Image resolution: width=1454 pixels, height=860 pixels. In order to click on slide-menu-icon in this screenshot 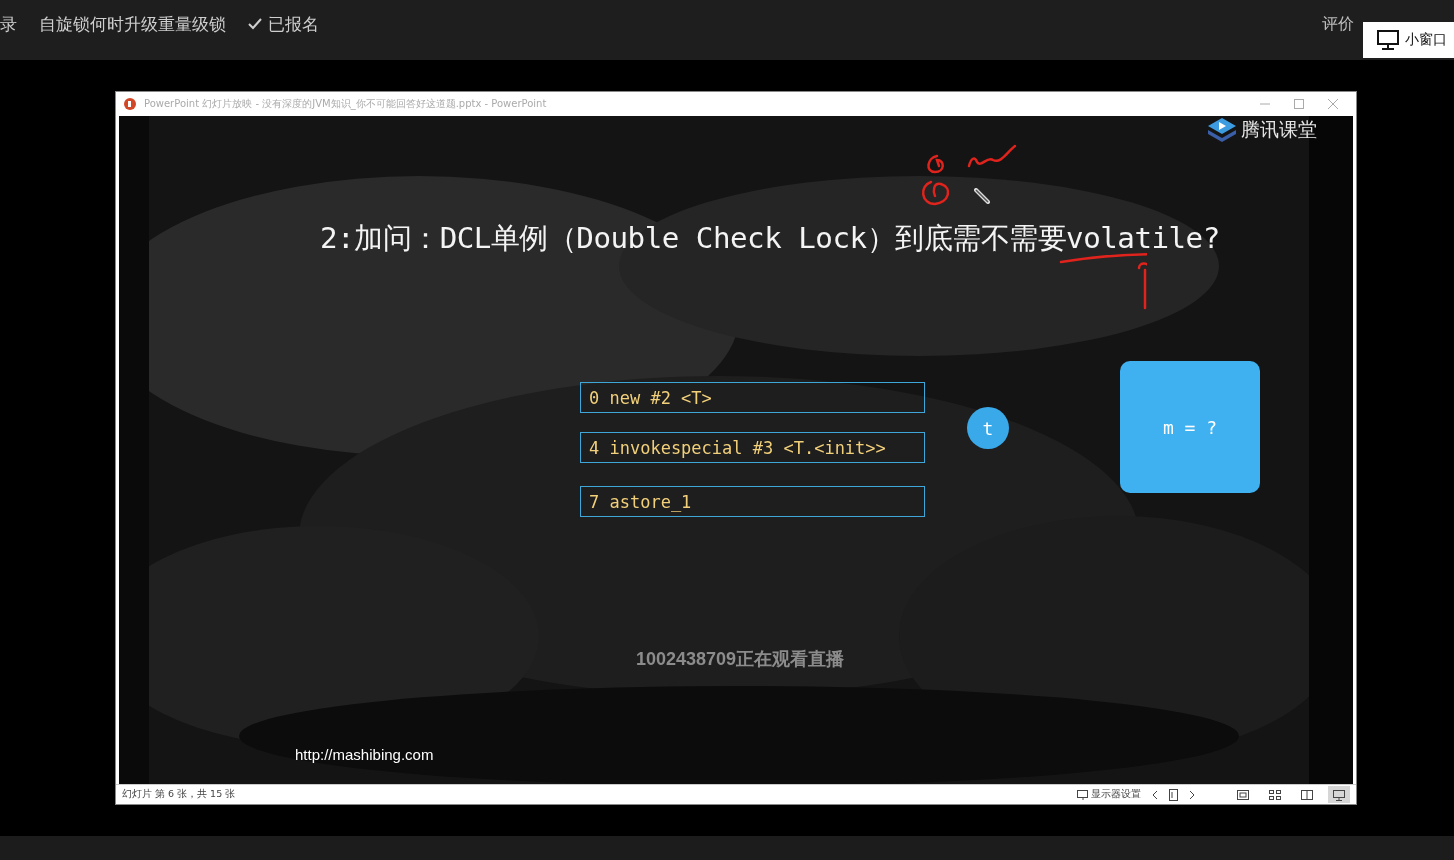, I will do `click(1173, 794)`.